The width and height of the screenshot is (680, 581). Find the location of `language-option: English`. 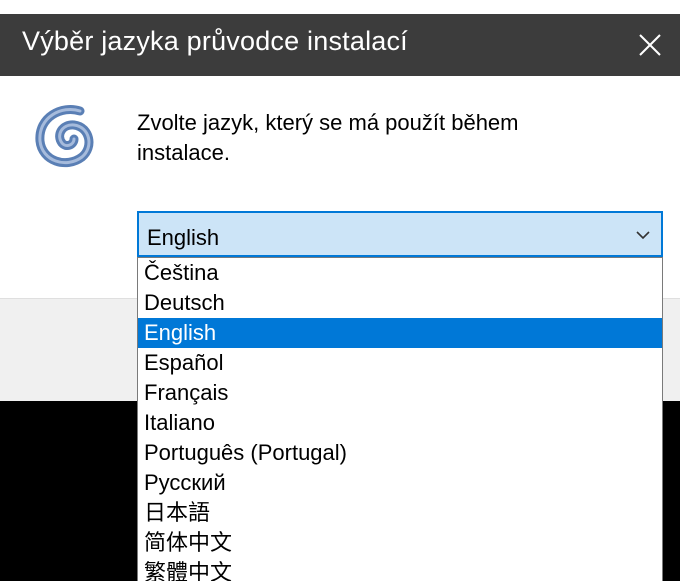

language-option: English is located at coordinates (400, 333).